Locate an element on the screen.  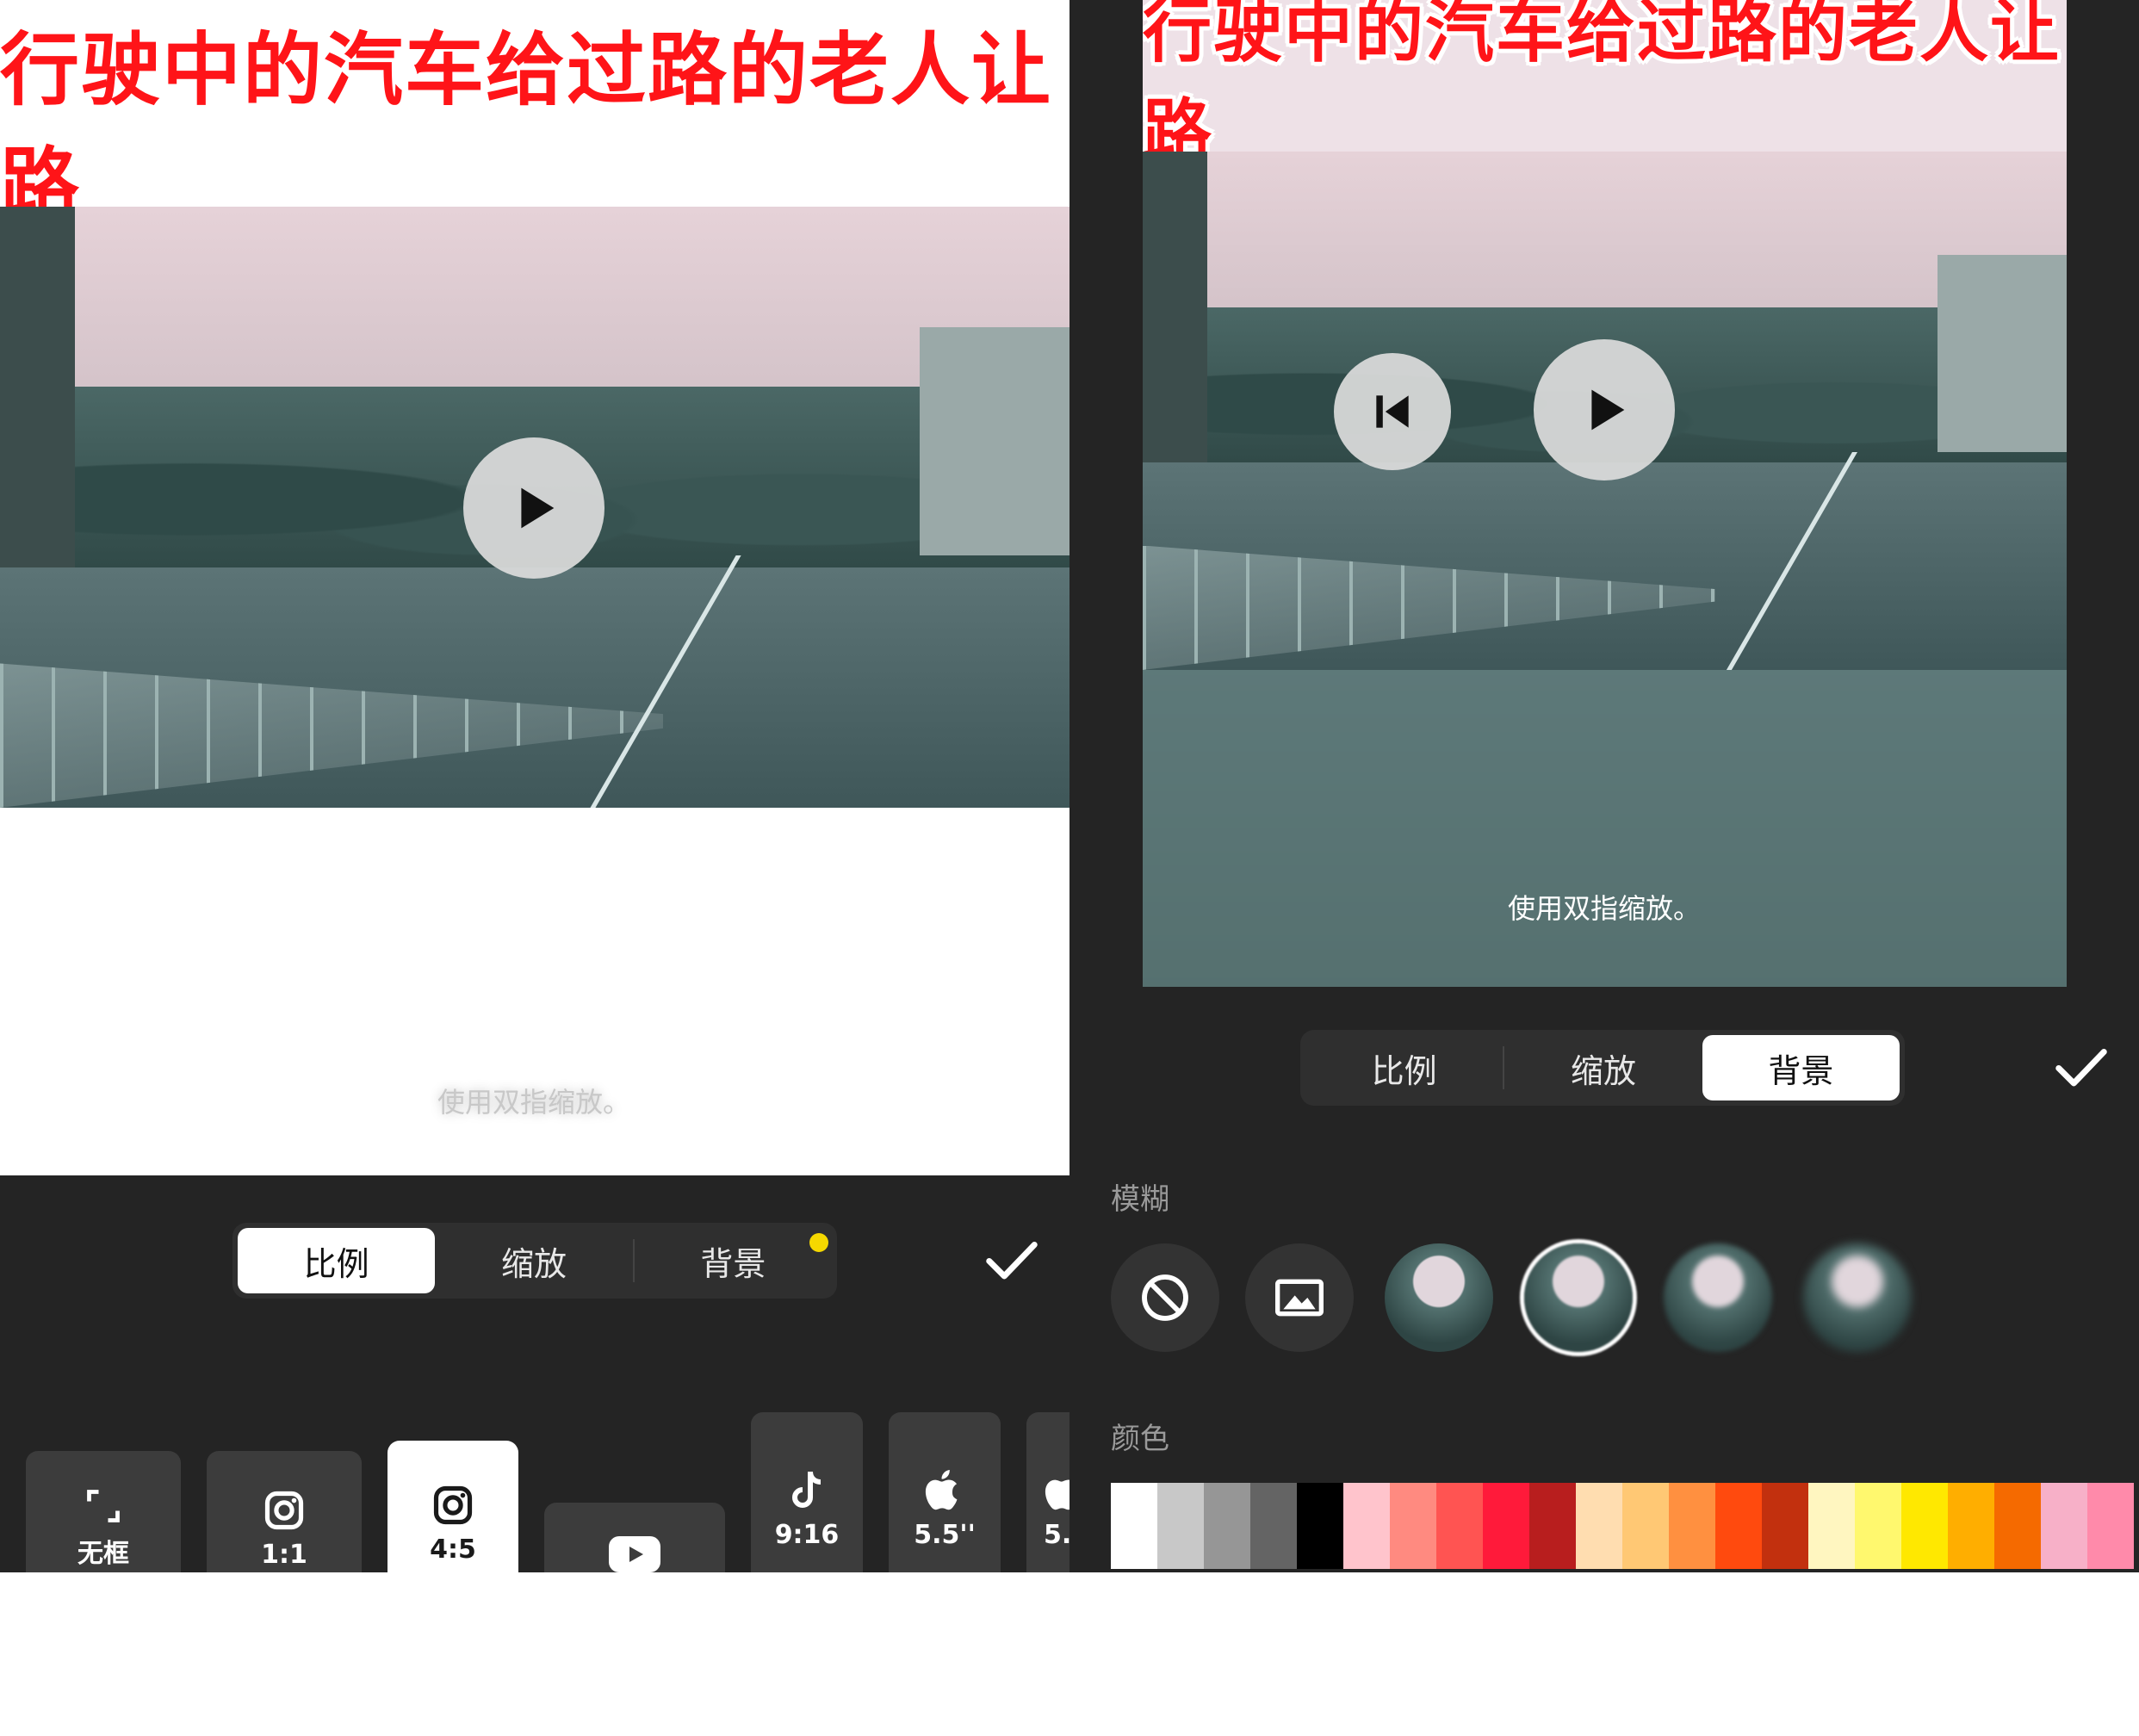
ratio-option-4-5: 4:5 is located at coordinates (453, 1506).